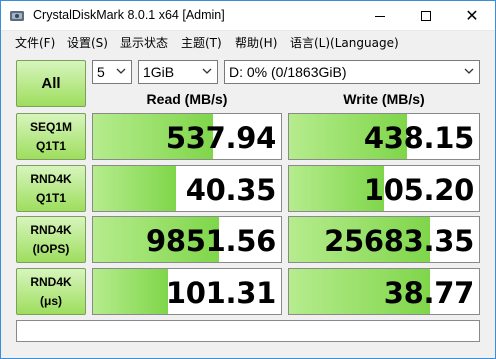 This screenshot has width=496, height=359. What do you see at coordinates (159, 72) in the screenshot?
I see `test-size-value: 1GiB` at bounding box center [159, 72].